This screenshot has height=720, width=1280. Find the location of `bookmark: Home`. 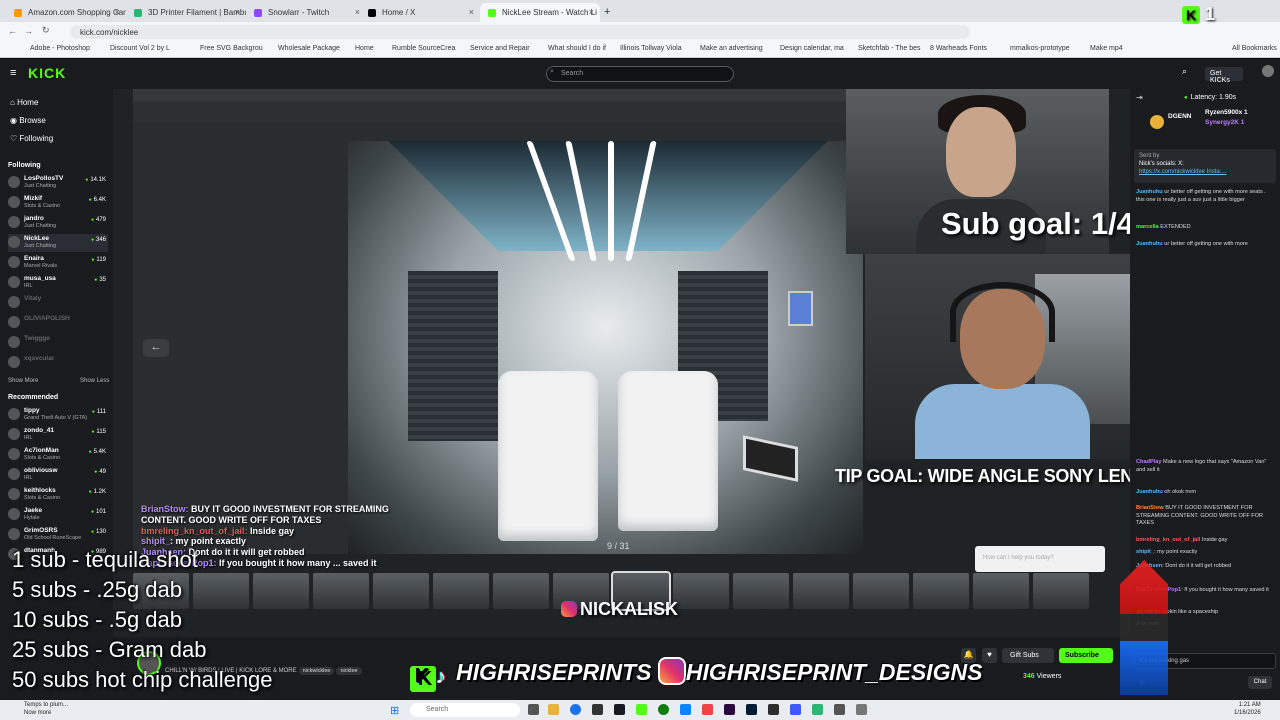

bookmark: Home is located at coordinates (364, 48).